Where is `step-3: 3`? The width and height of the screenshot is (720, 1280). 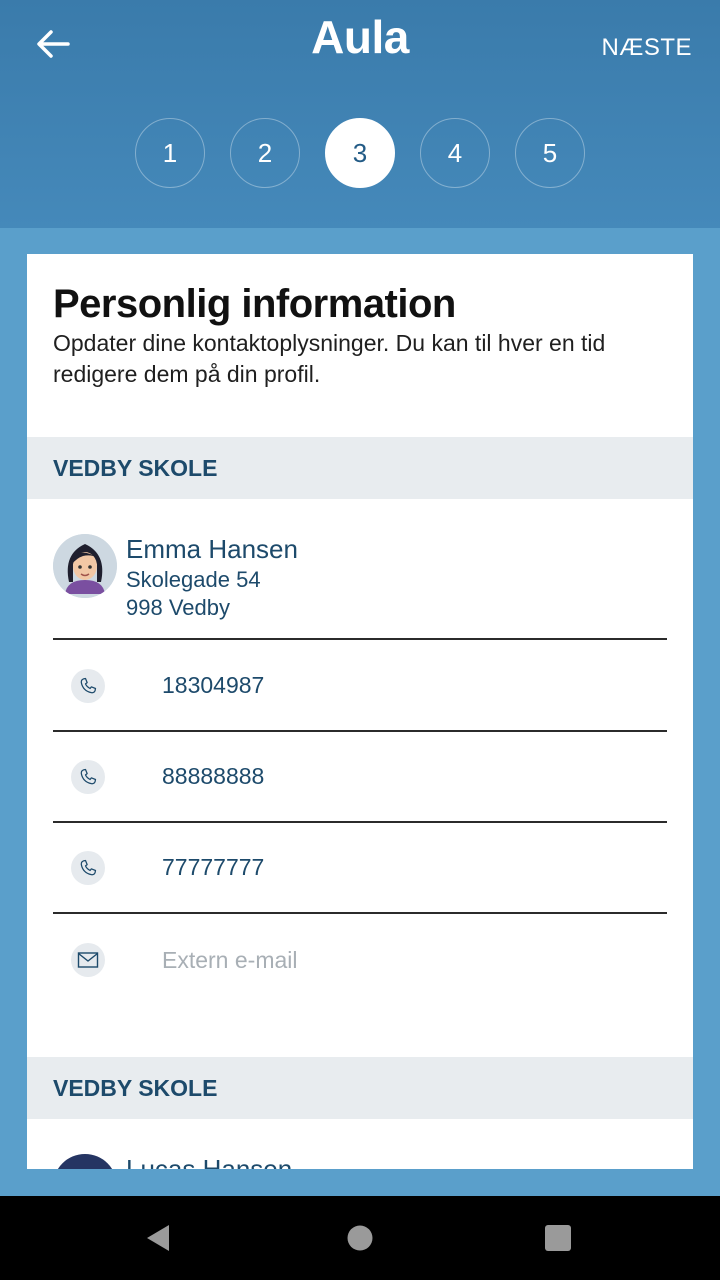 step-3: 3 is located at coordinates (360, 153).